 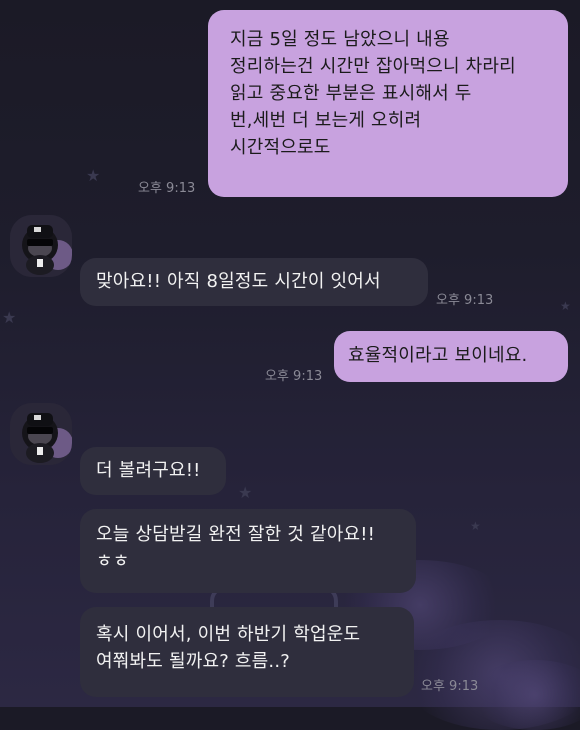 I want to click on incoming-message-bubble: 혹시 이어서, 이번 하반기 학업운도 여쭤봐도 될까요? 흐름..?, so click(x=247, y=652).